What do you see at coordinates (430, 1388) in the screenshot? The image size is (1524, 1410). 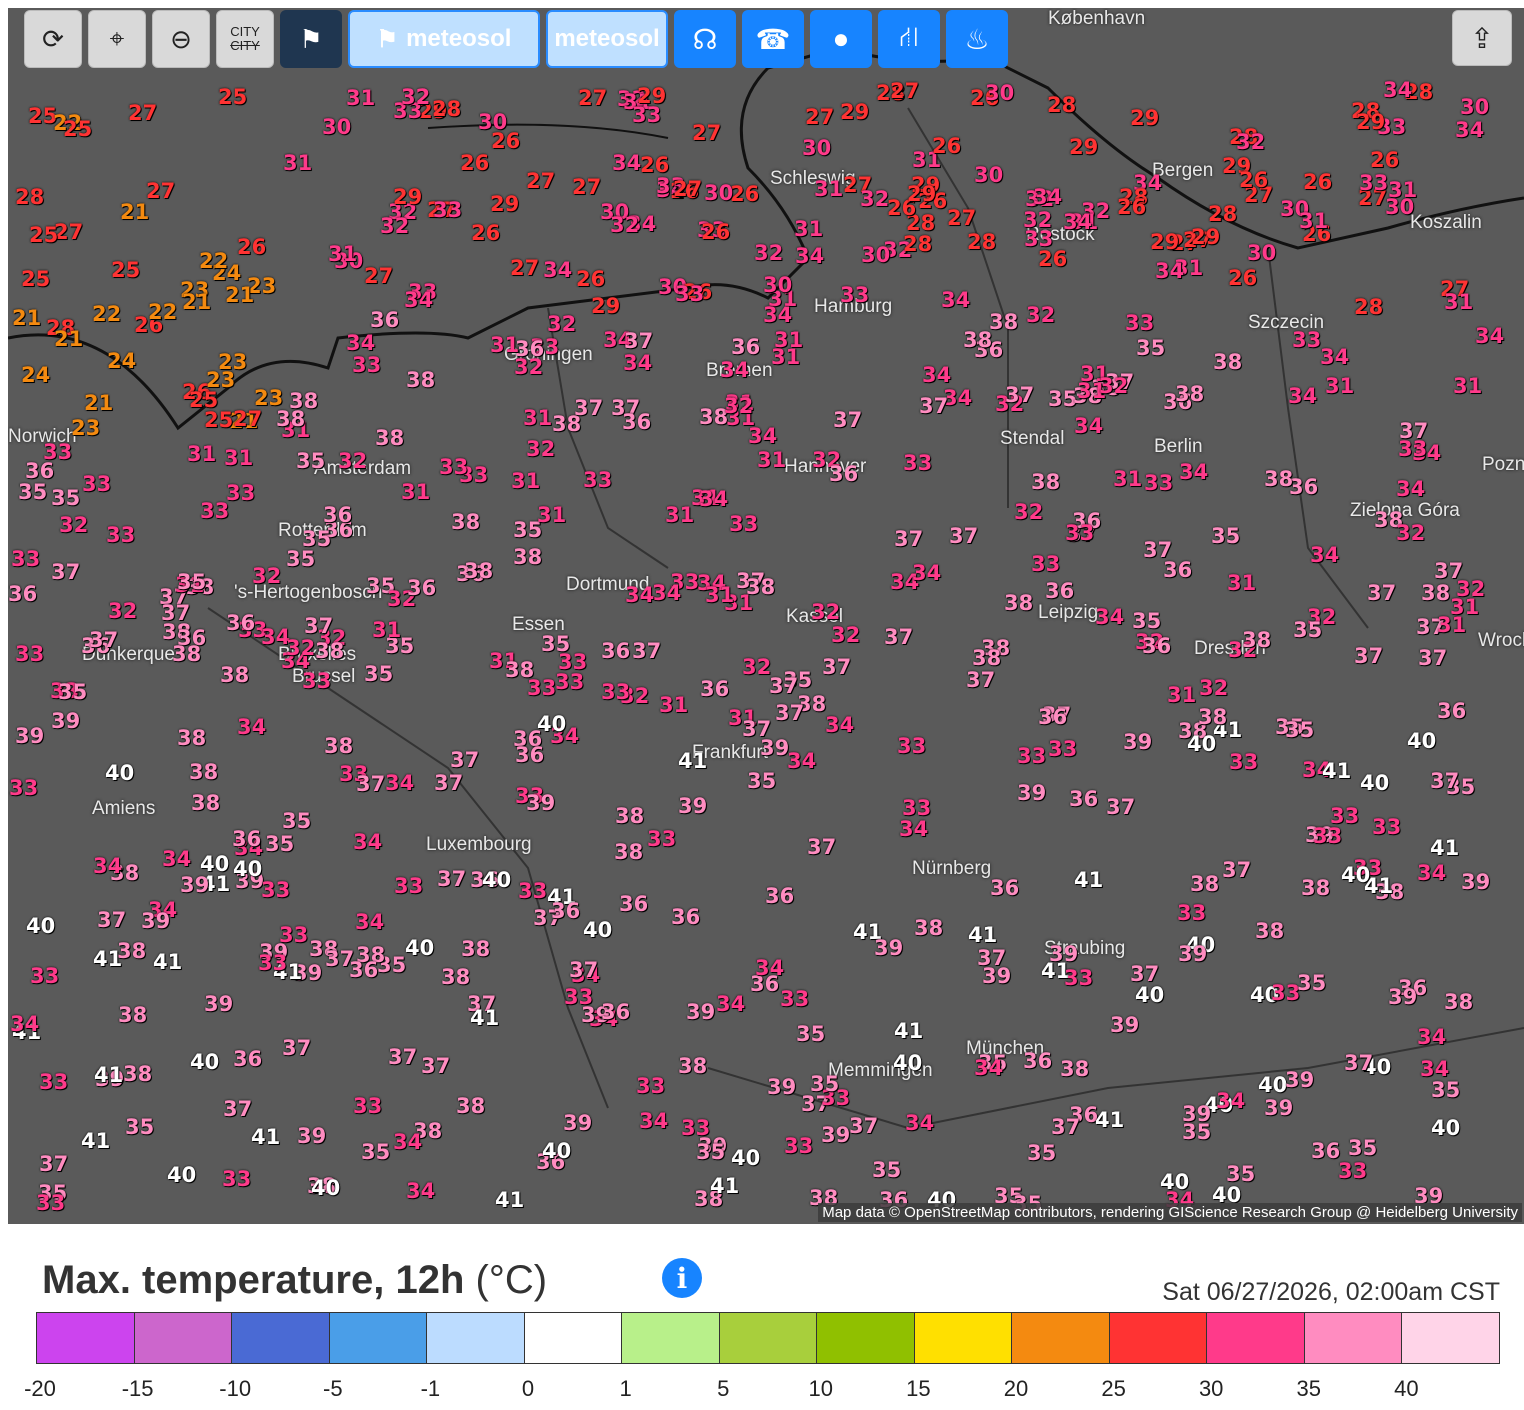 I see `scale-tick-label: -1` at bounding box center [430, 1388].